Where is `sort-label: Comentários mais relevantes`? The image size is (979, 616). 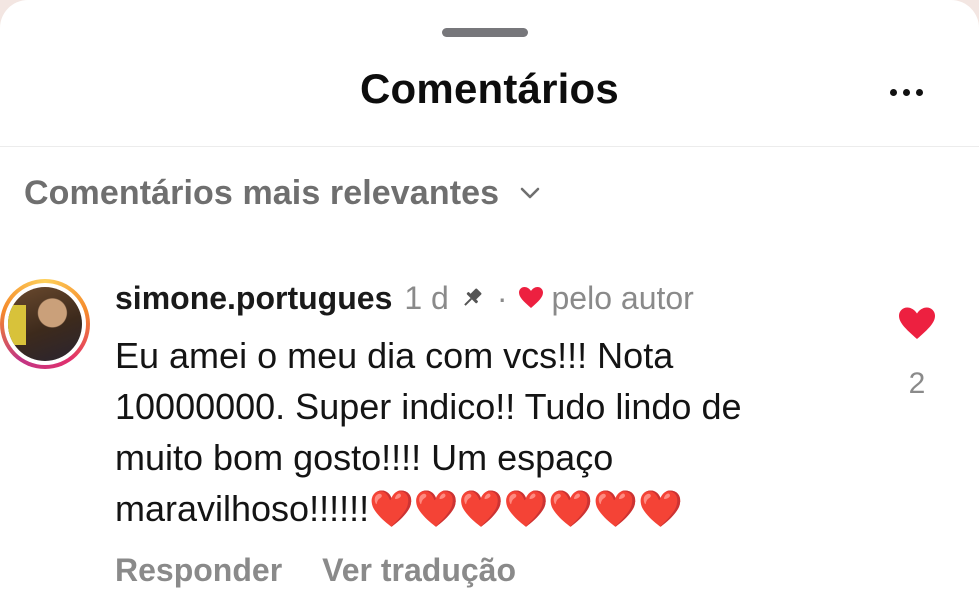 sort-label: Comentários mais relevantes is located at coordinates (262, 192).